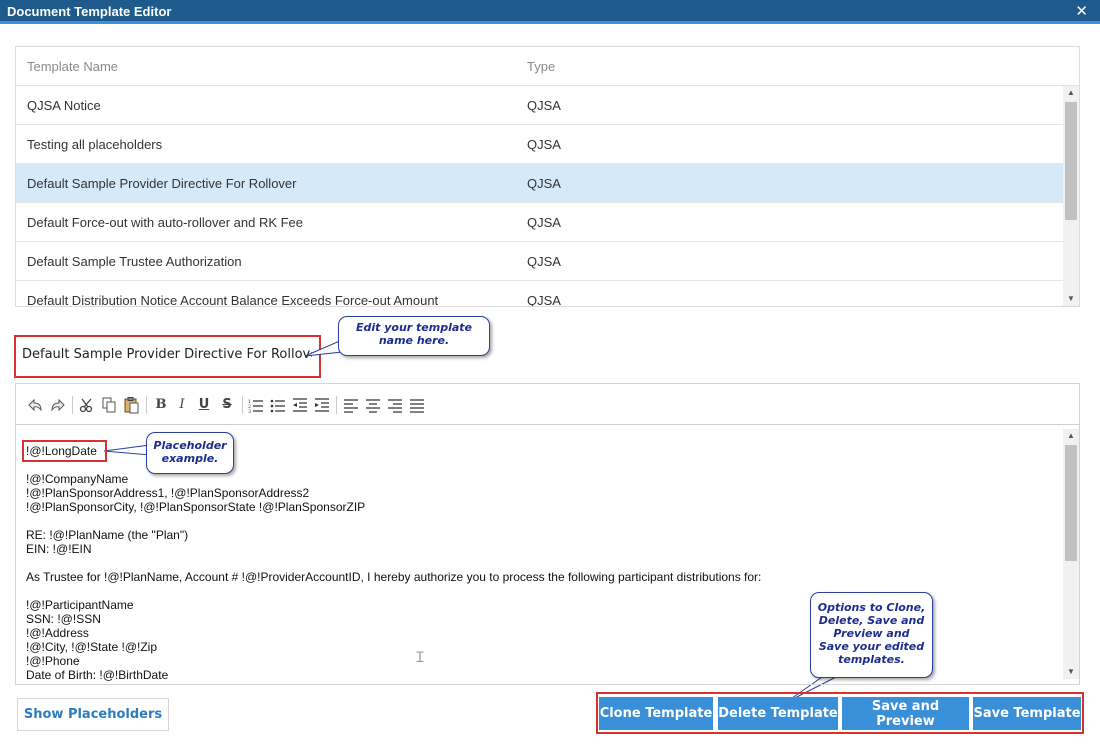 Image resolution: width=1100 pixels, height=747 pixels. I want to click on save-and-preview-button: Save and Preview, so click(905, 713).